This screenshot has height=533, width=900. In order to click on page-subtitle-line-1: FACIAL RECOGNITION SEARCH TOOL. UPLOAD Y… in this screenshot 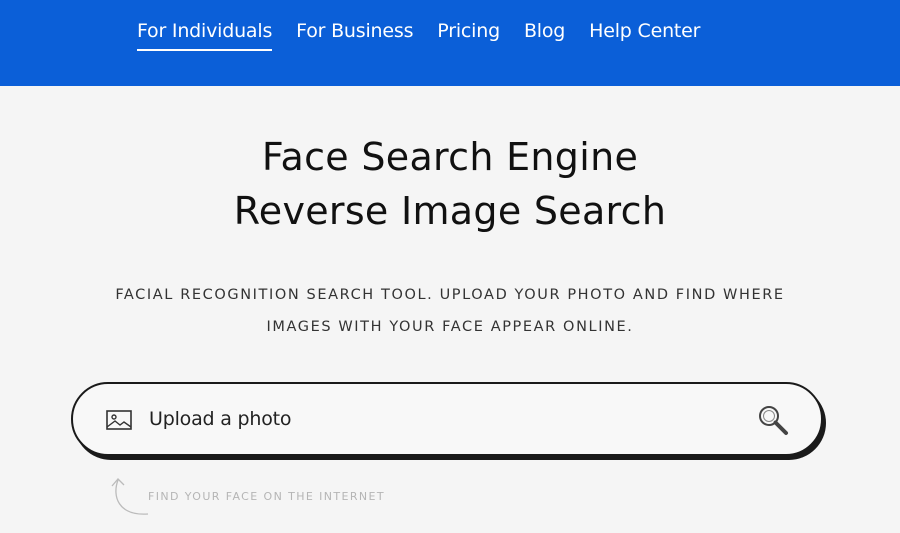, I will do `click(450, 295)`.